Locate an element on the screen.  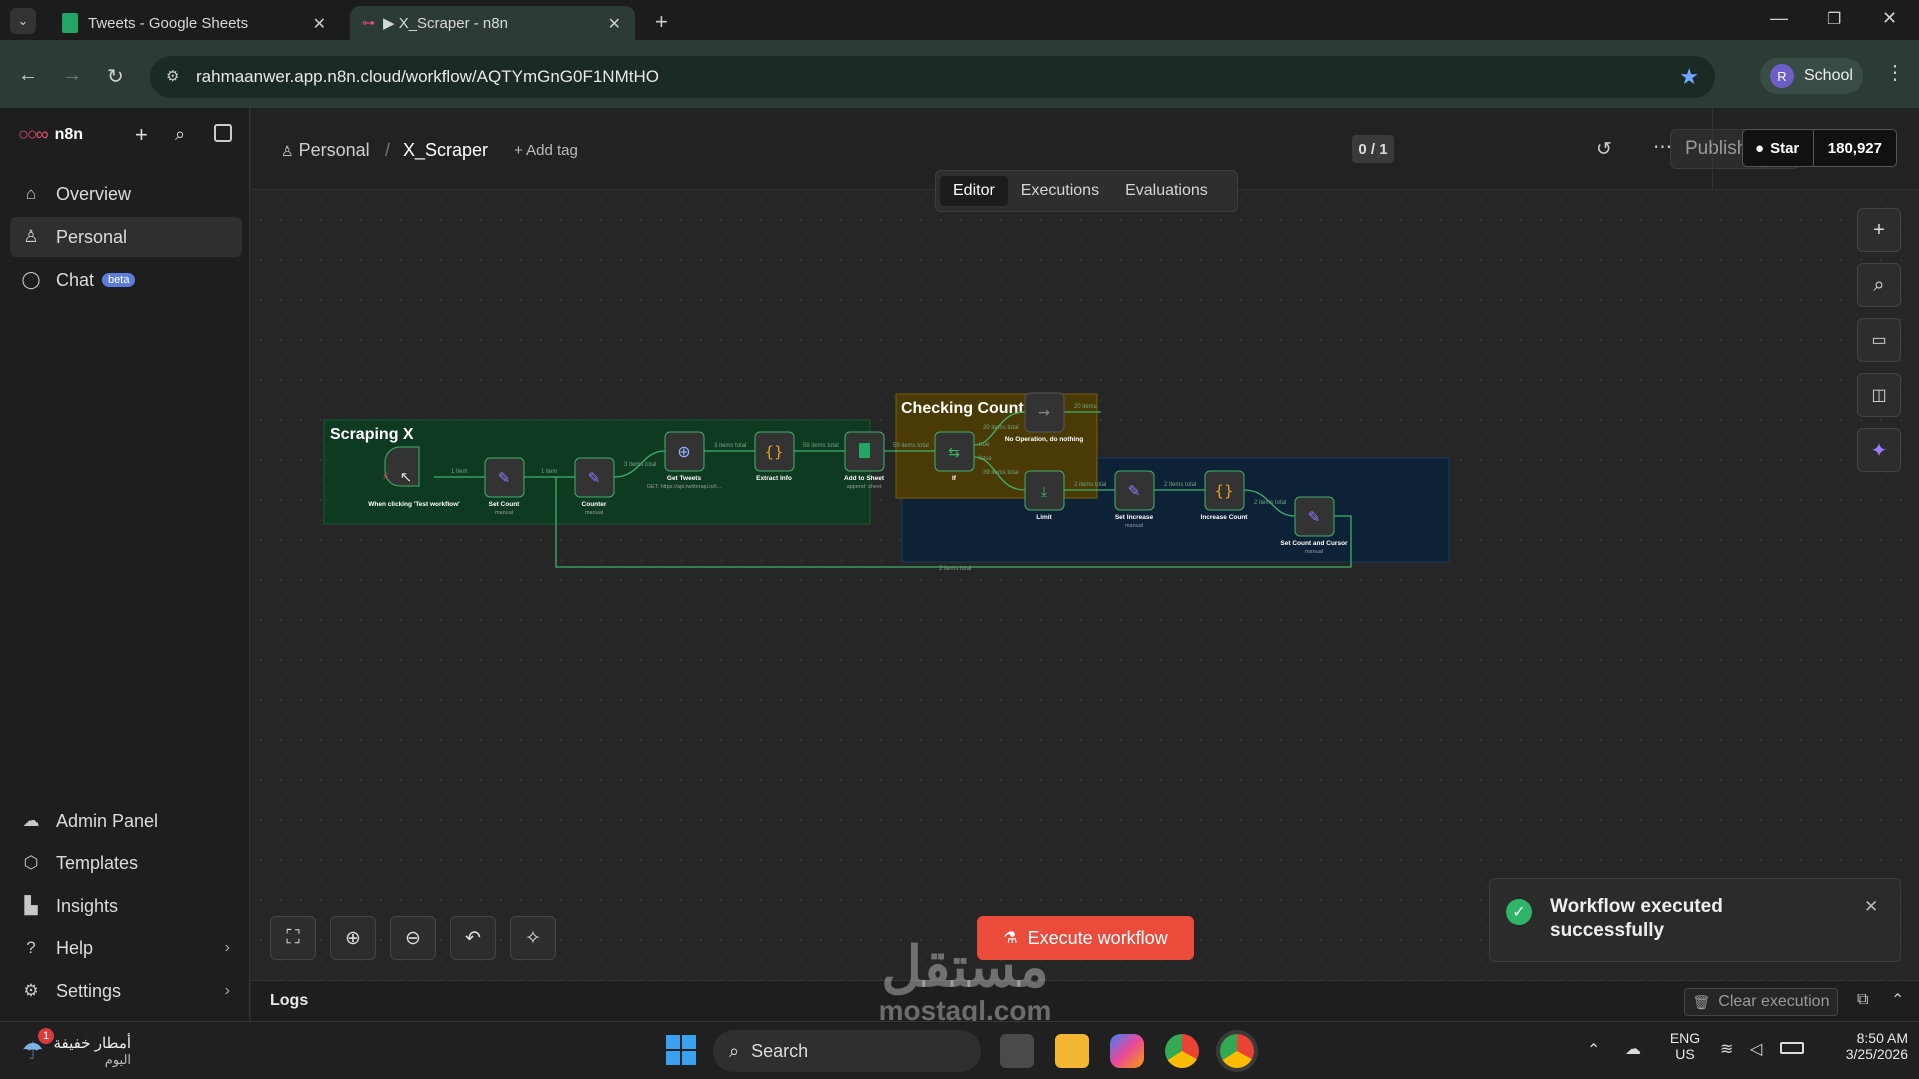
edge-label: 1 item is located at coordinates (459, 472).